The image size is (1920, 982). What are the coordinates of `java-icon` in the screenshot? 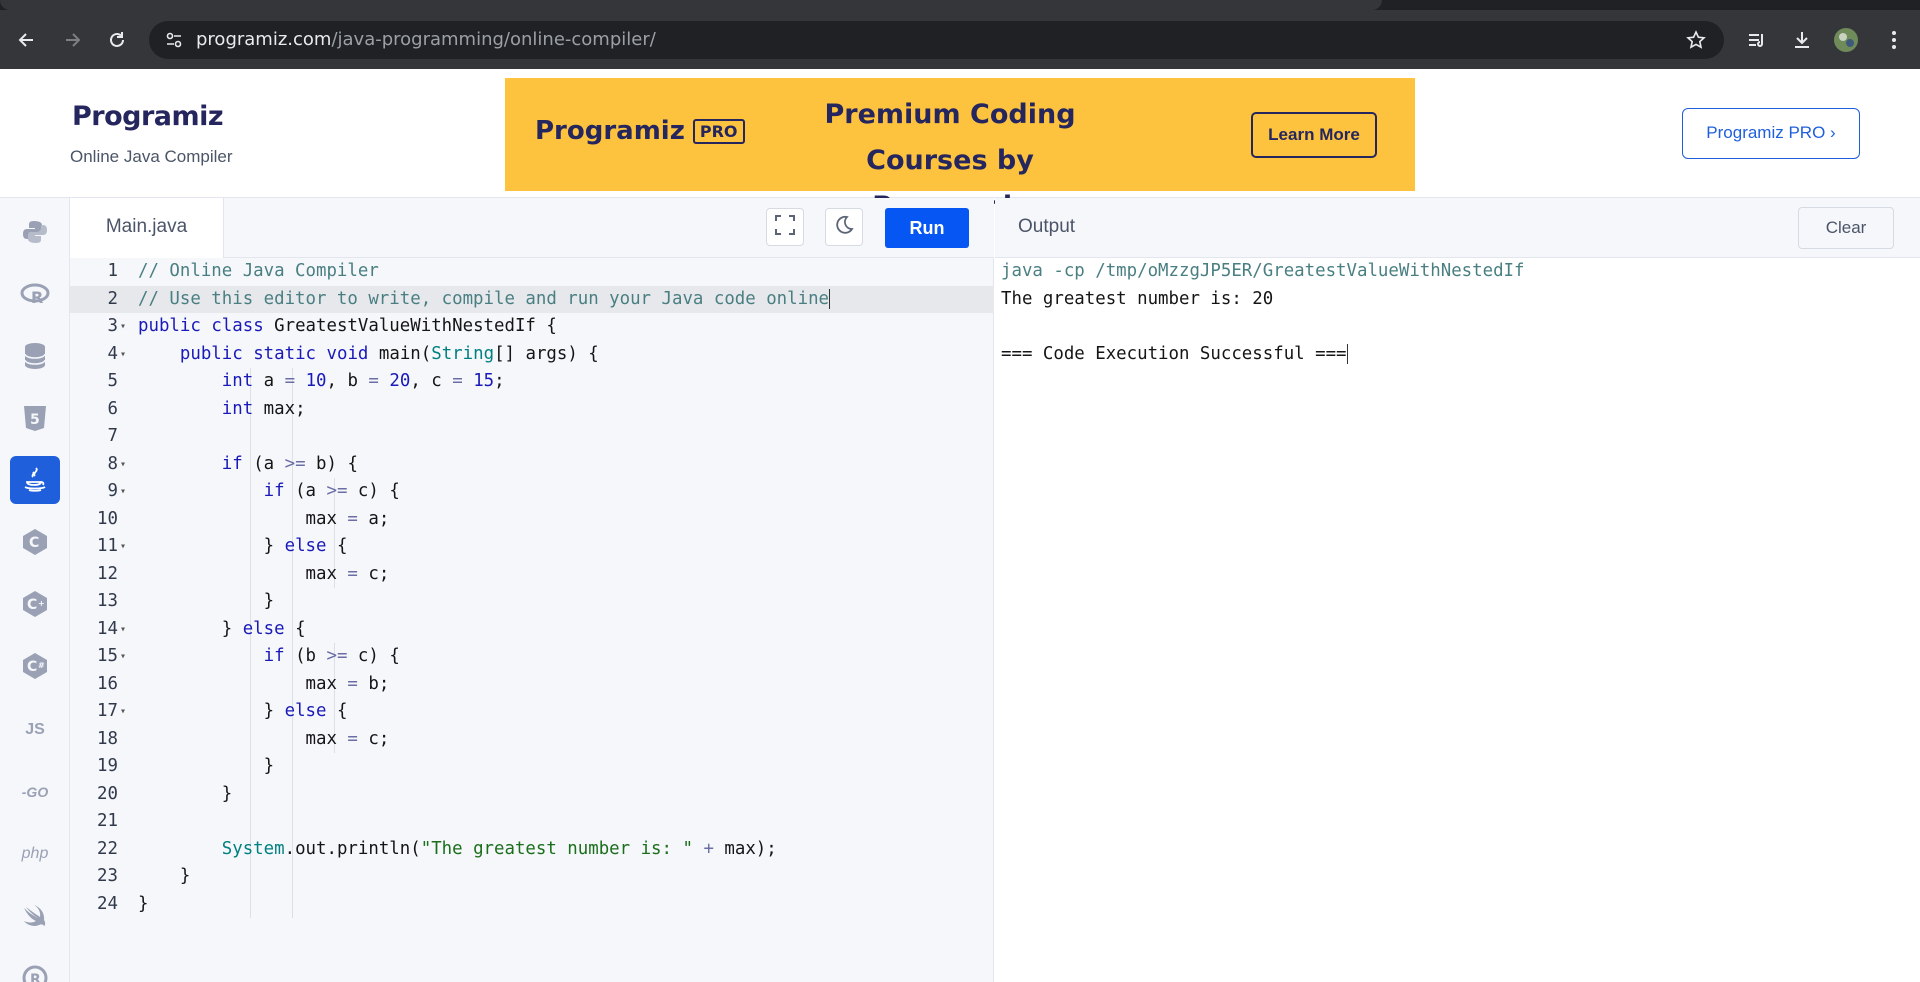 It's located at (35, 480).